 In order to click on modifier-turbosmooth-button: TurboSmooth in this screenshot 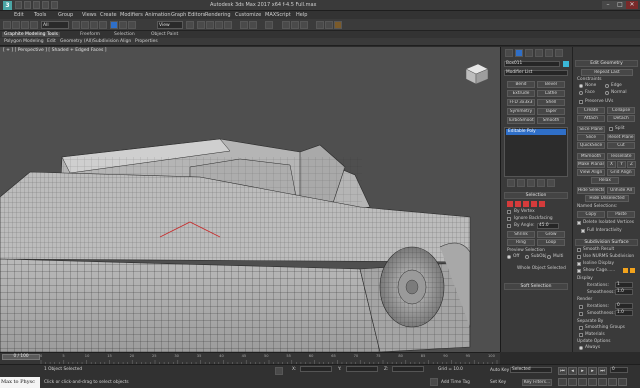, I will do `click(521, 120)`.